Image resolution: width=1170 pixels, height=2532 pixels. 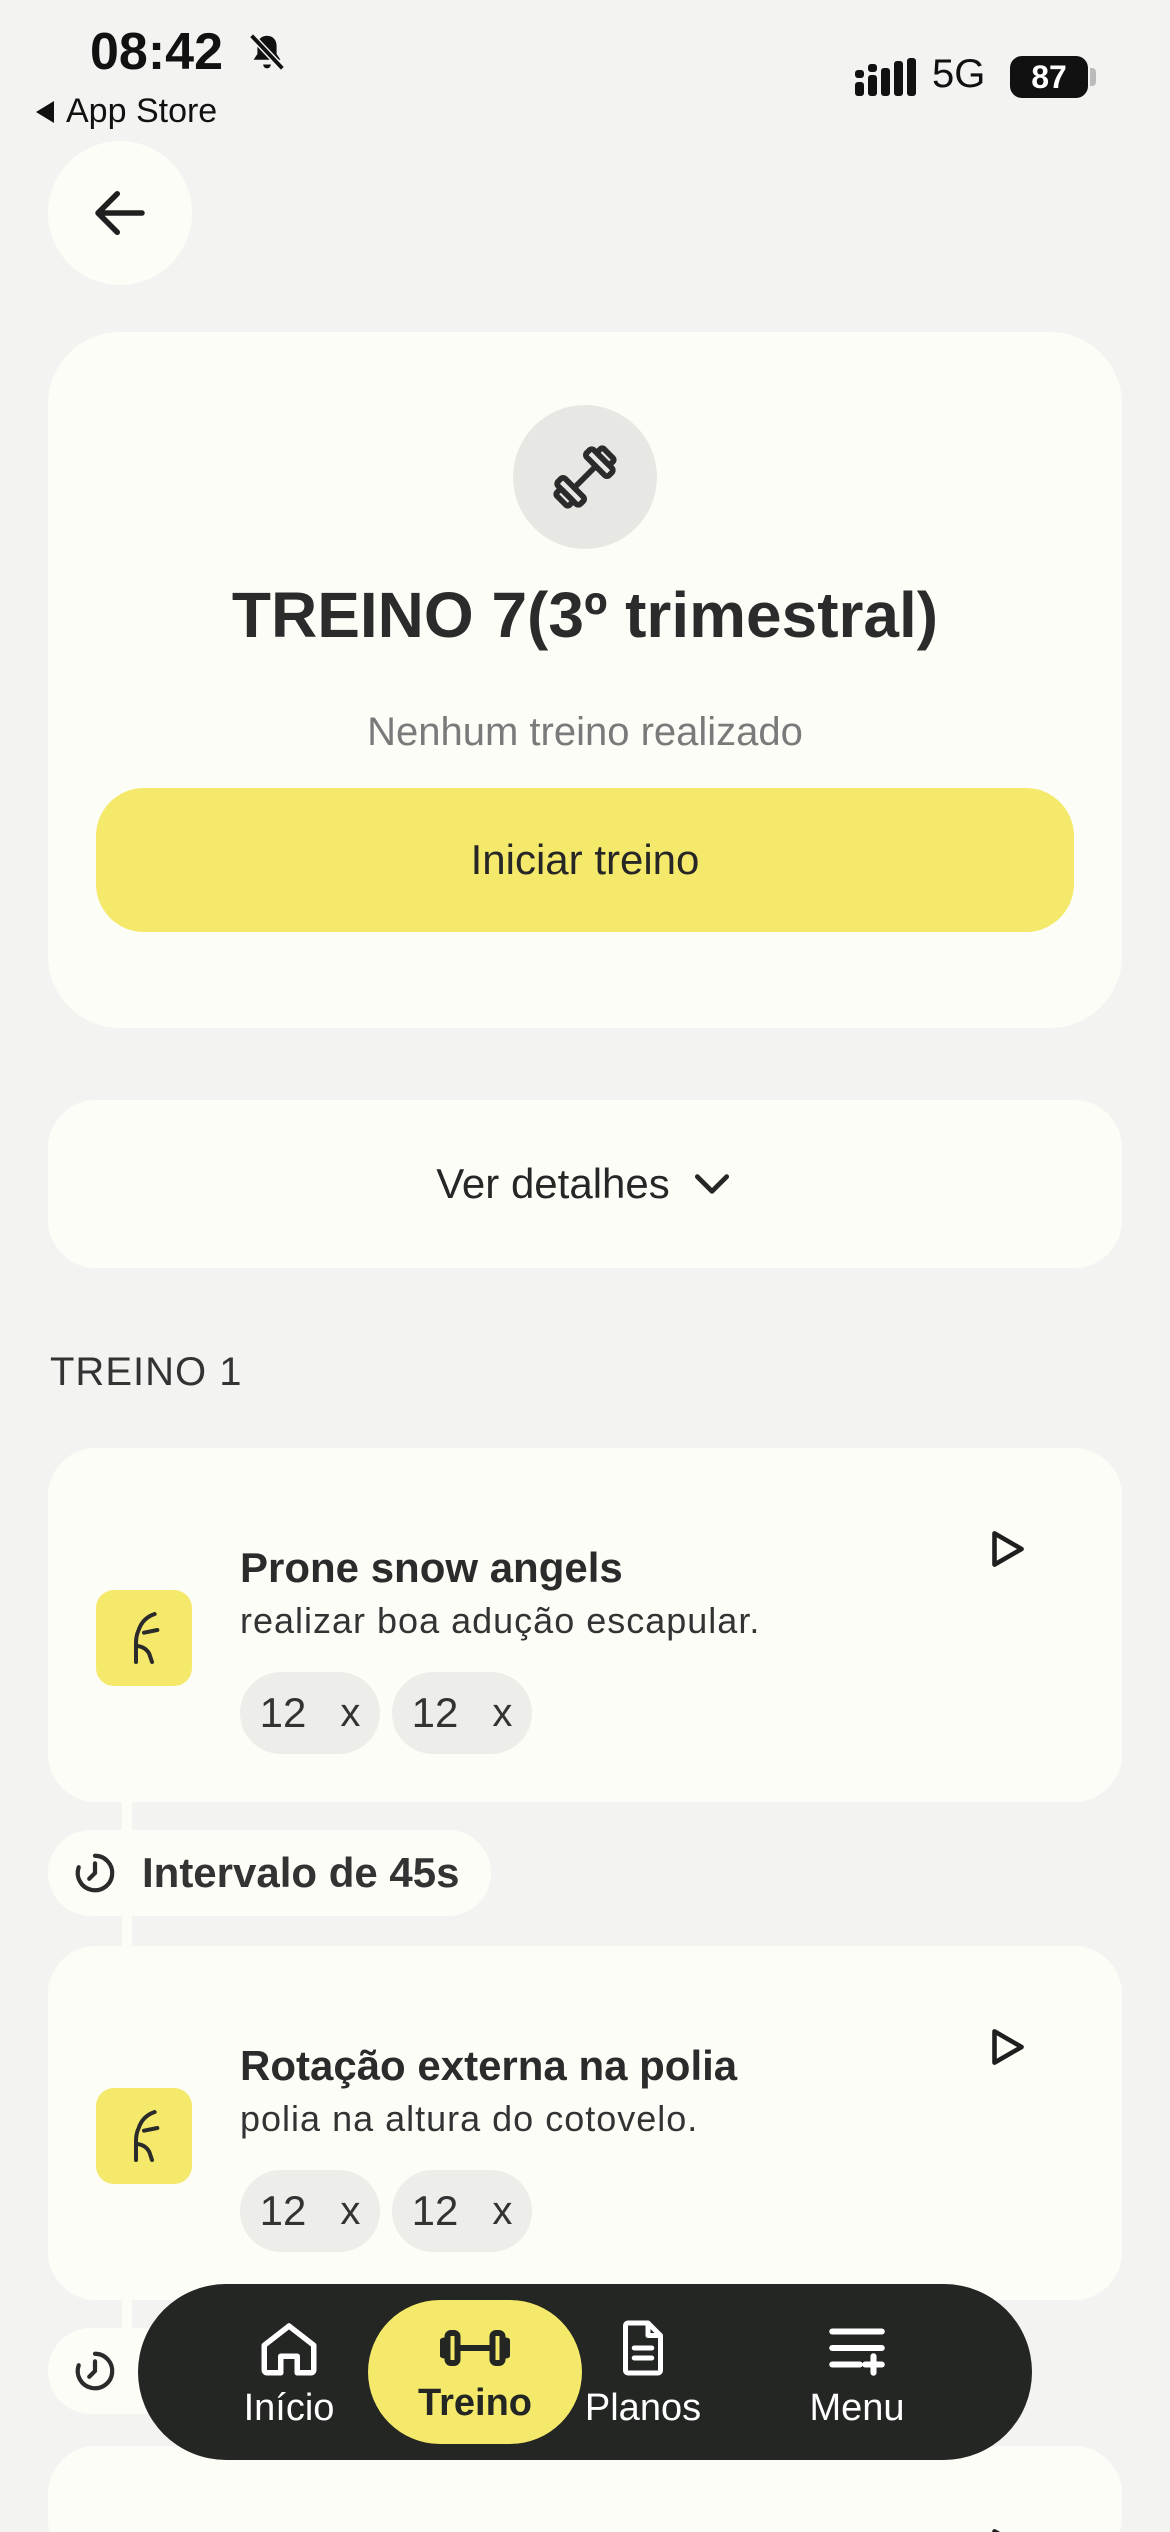 I want to click on arrow-left-icon, so click(x=120, y=213).